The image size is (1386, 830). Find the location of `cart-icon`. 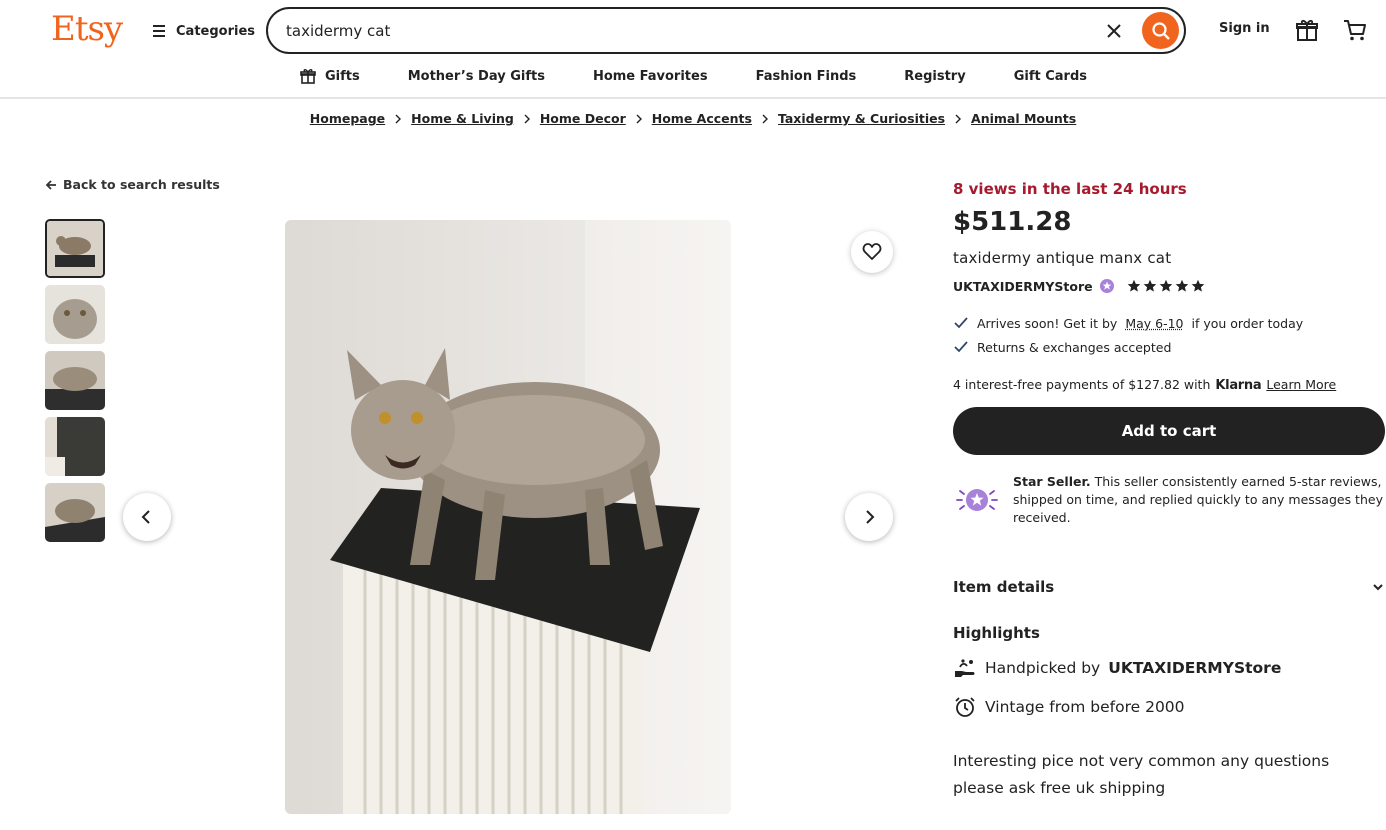

cart-icon is located at coordinates (1355, 30).